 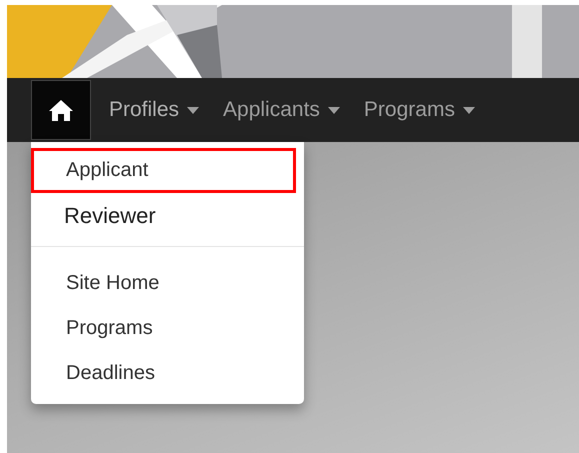 I want to click on menu-item: Applicant, so click(x=163, y=170).